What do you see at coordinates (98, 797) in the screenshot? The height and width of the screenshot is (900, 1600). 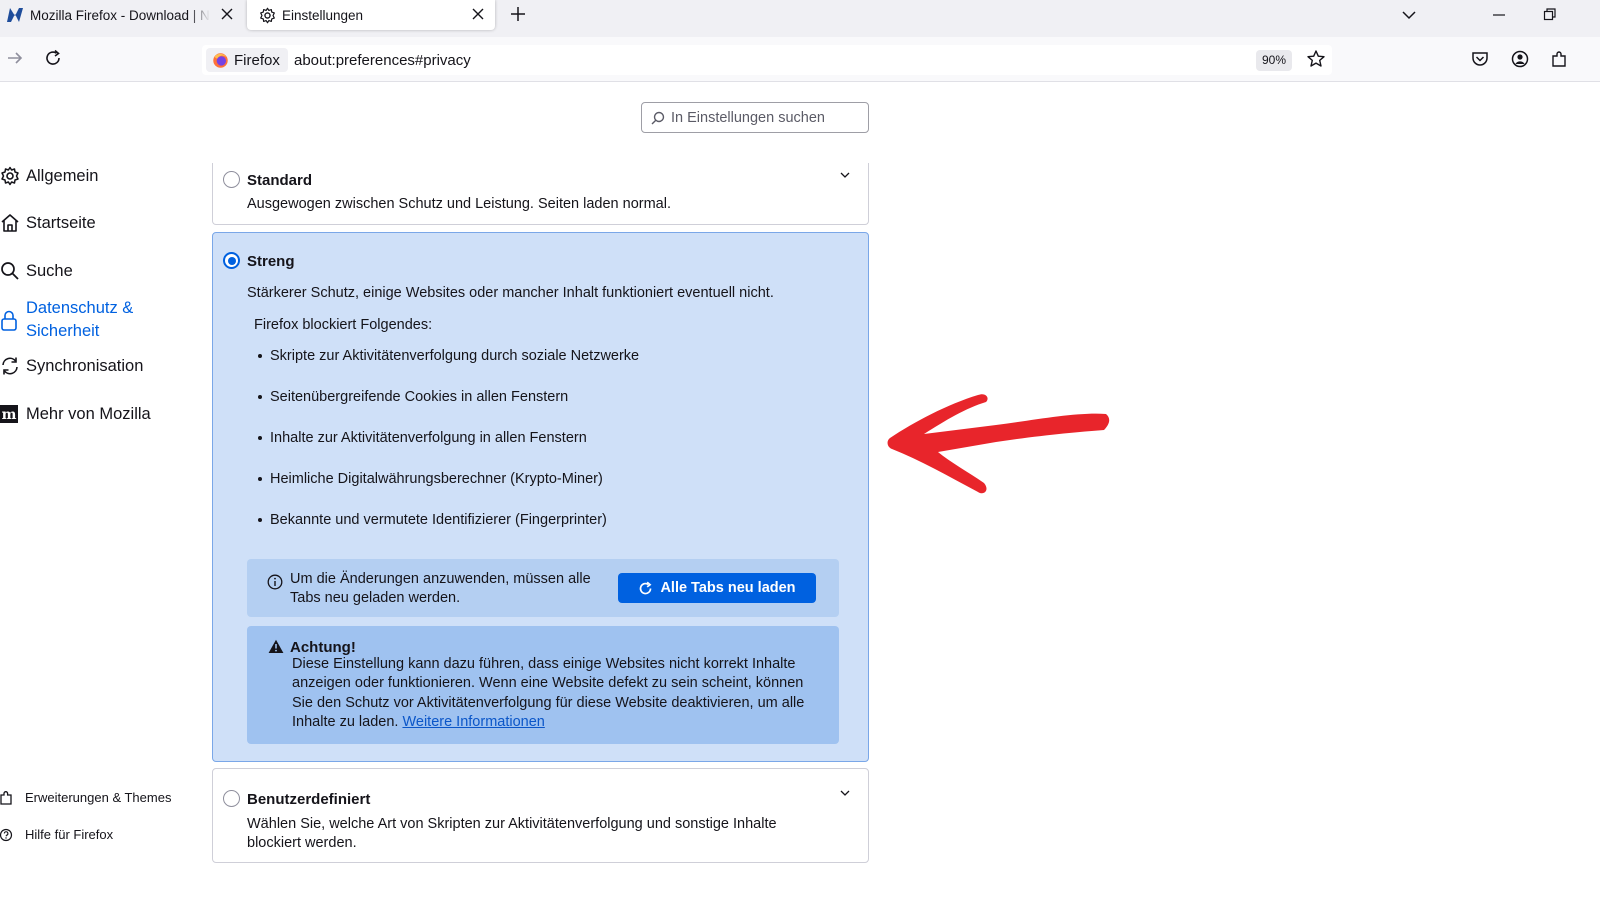 I see `sidebar-item-label: Erweiterungen & Themes` at bounding box center [98, 797].